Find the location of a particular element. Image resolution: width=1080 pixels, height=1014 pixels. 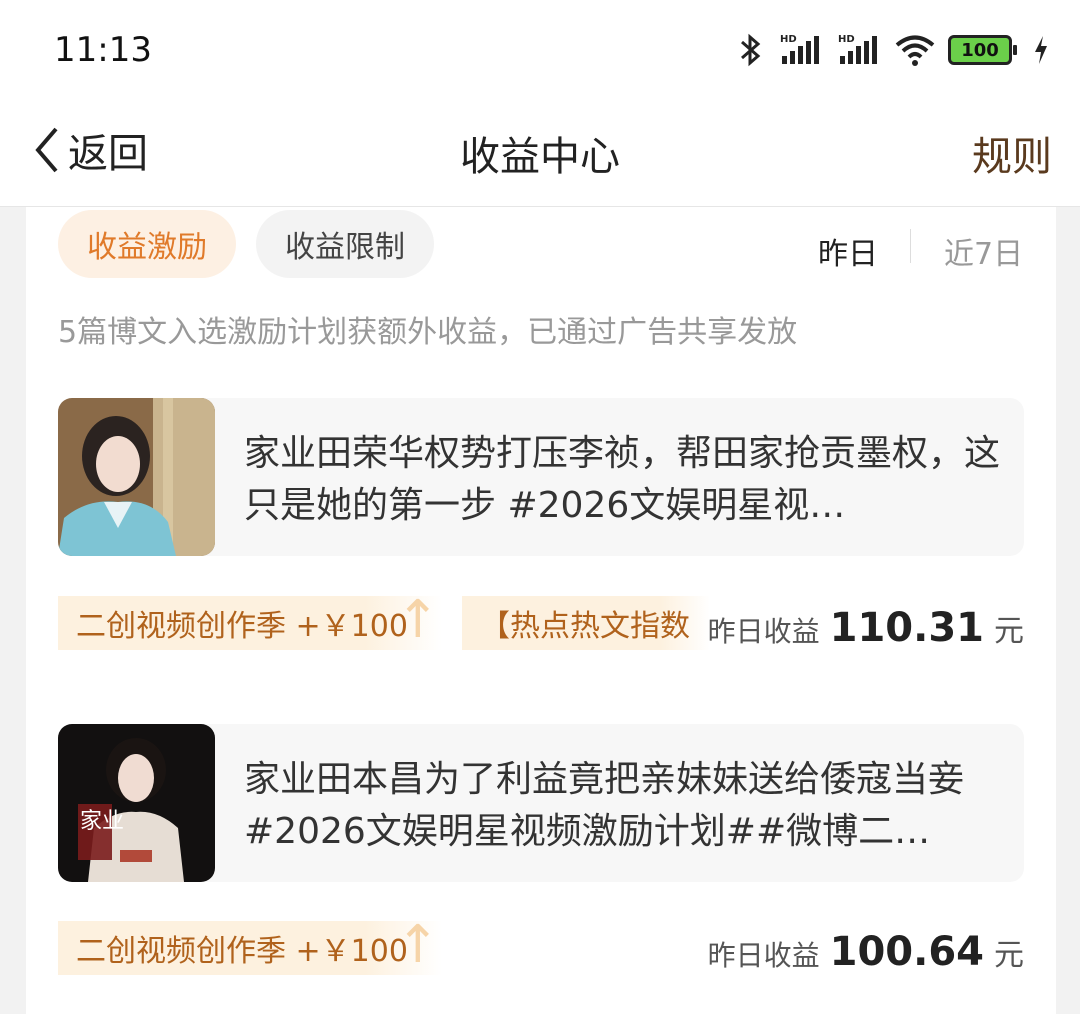

period-7-days: 近7日 is located at coordinates (983, 251).